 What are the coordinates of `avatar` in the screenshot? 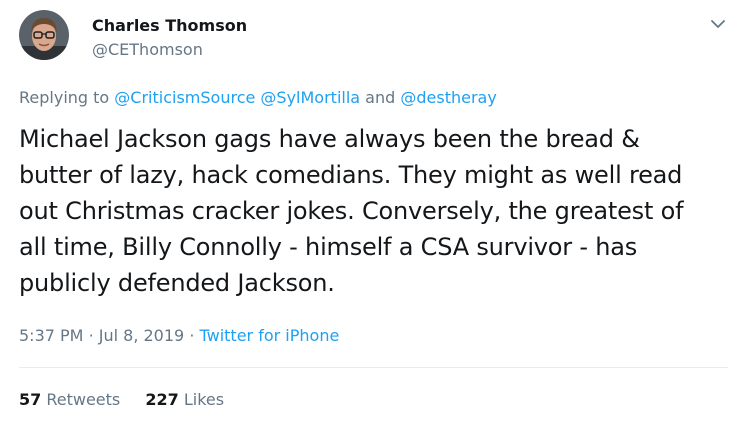 It's located at (44, 35).